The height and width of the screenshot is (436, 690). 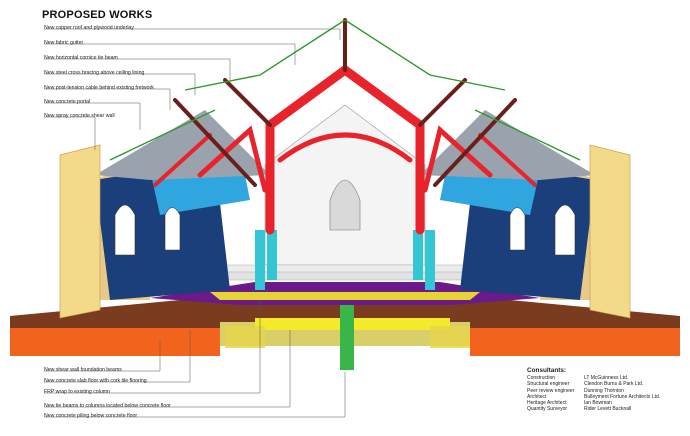 What do you see at coordinates (507, 145) in the screenshot?
I see `right-roof` at bounding box center [507, 145].